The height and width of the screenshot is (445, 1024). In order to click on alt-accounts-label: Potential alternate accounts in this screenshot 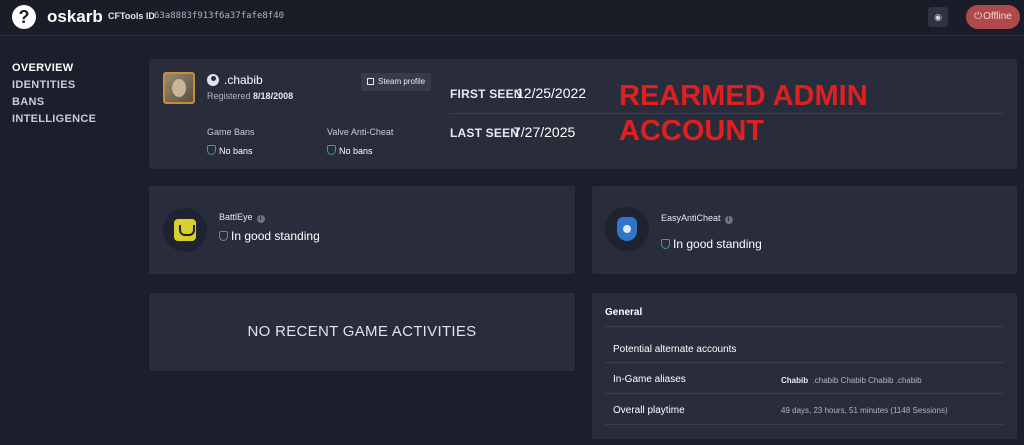, I will do `click(675, 349)`.